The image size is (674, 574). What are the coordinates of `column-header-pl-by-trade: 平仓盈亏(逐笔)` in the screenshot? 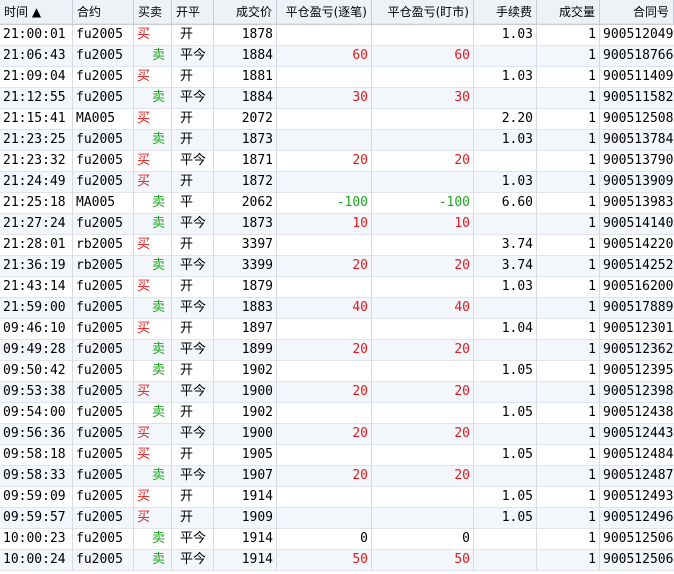 It's located at (324, 12).